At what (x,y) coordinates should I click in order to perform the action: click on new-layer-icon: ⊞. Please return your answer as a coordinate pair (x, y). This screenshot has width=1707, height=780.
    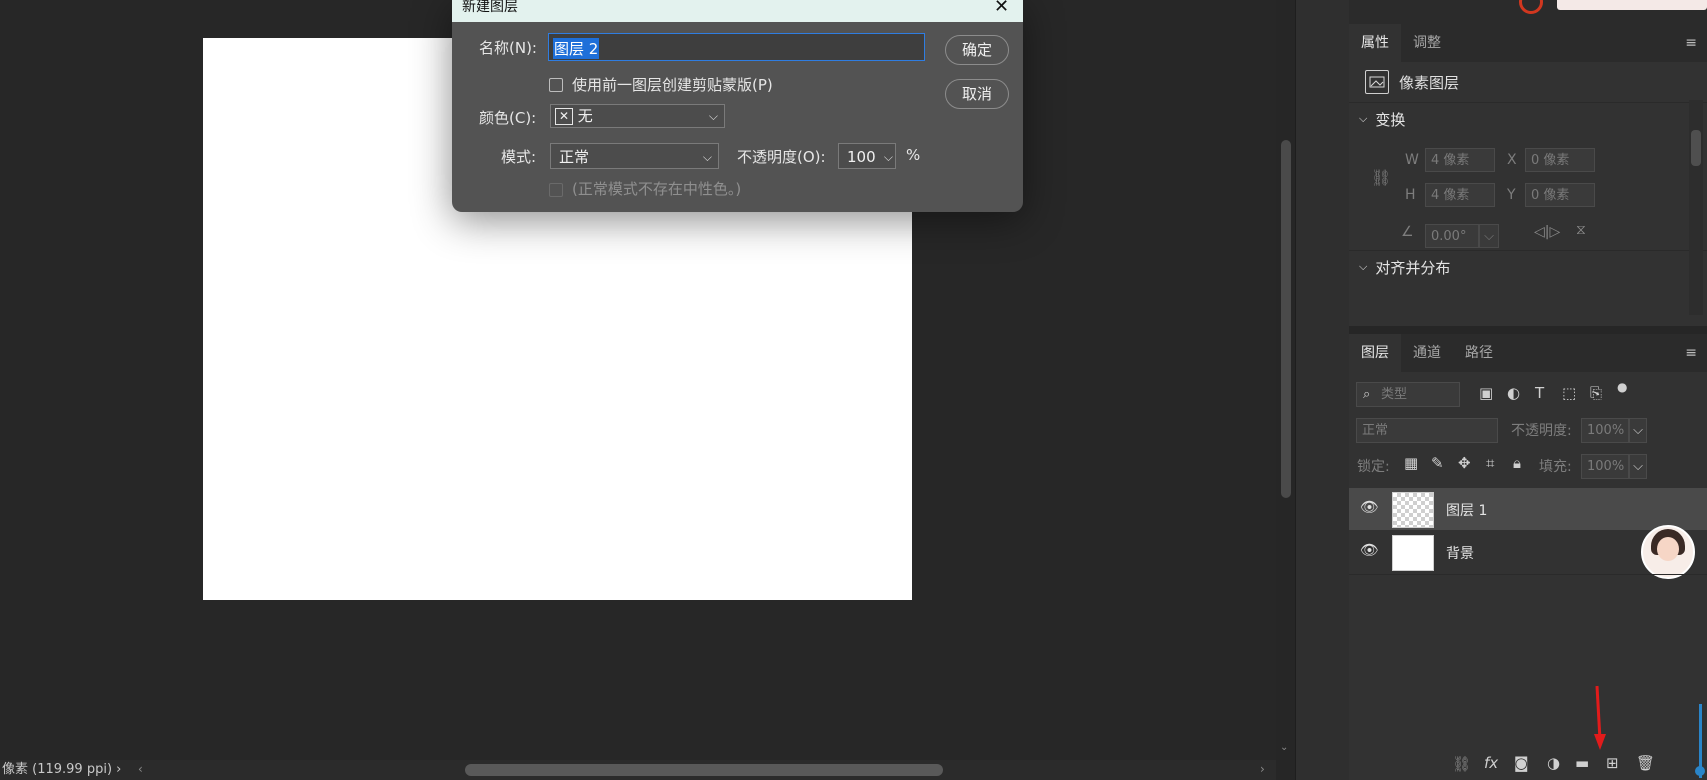
    Looking at the image, I should click on (1612, 763).